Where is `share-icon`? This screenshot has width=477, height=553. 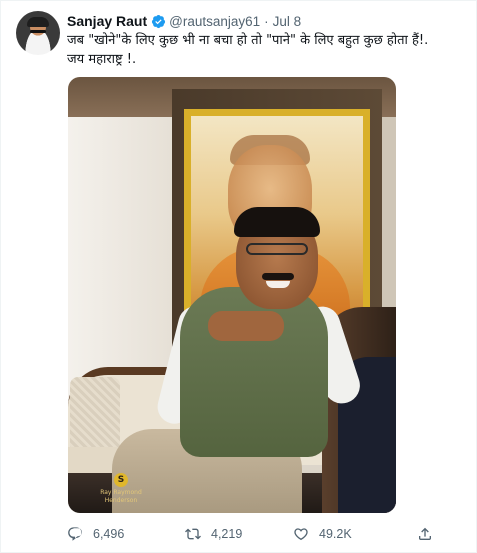
share-icon is located at coordinates (425, 533).